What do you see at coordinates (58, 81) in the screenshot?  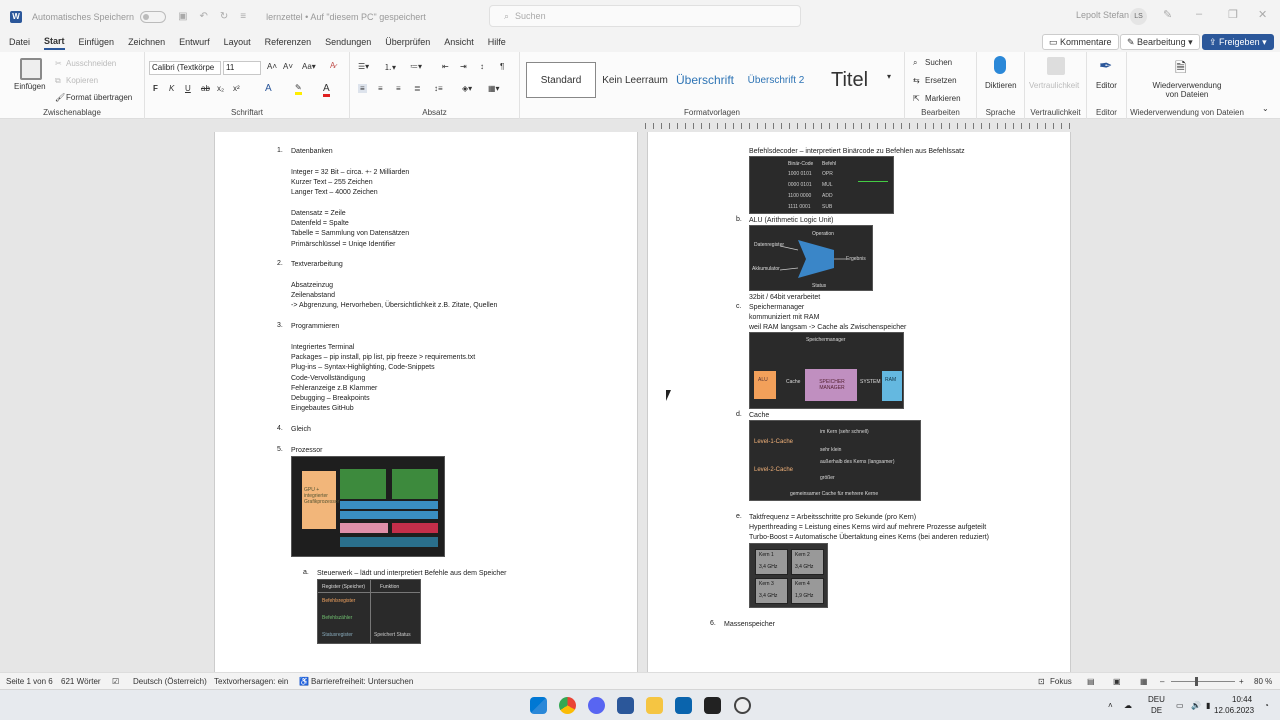 I see `copy-icon: ⧉` at bounding box center [58, 81].